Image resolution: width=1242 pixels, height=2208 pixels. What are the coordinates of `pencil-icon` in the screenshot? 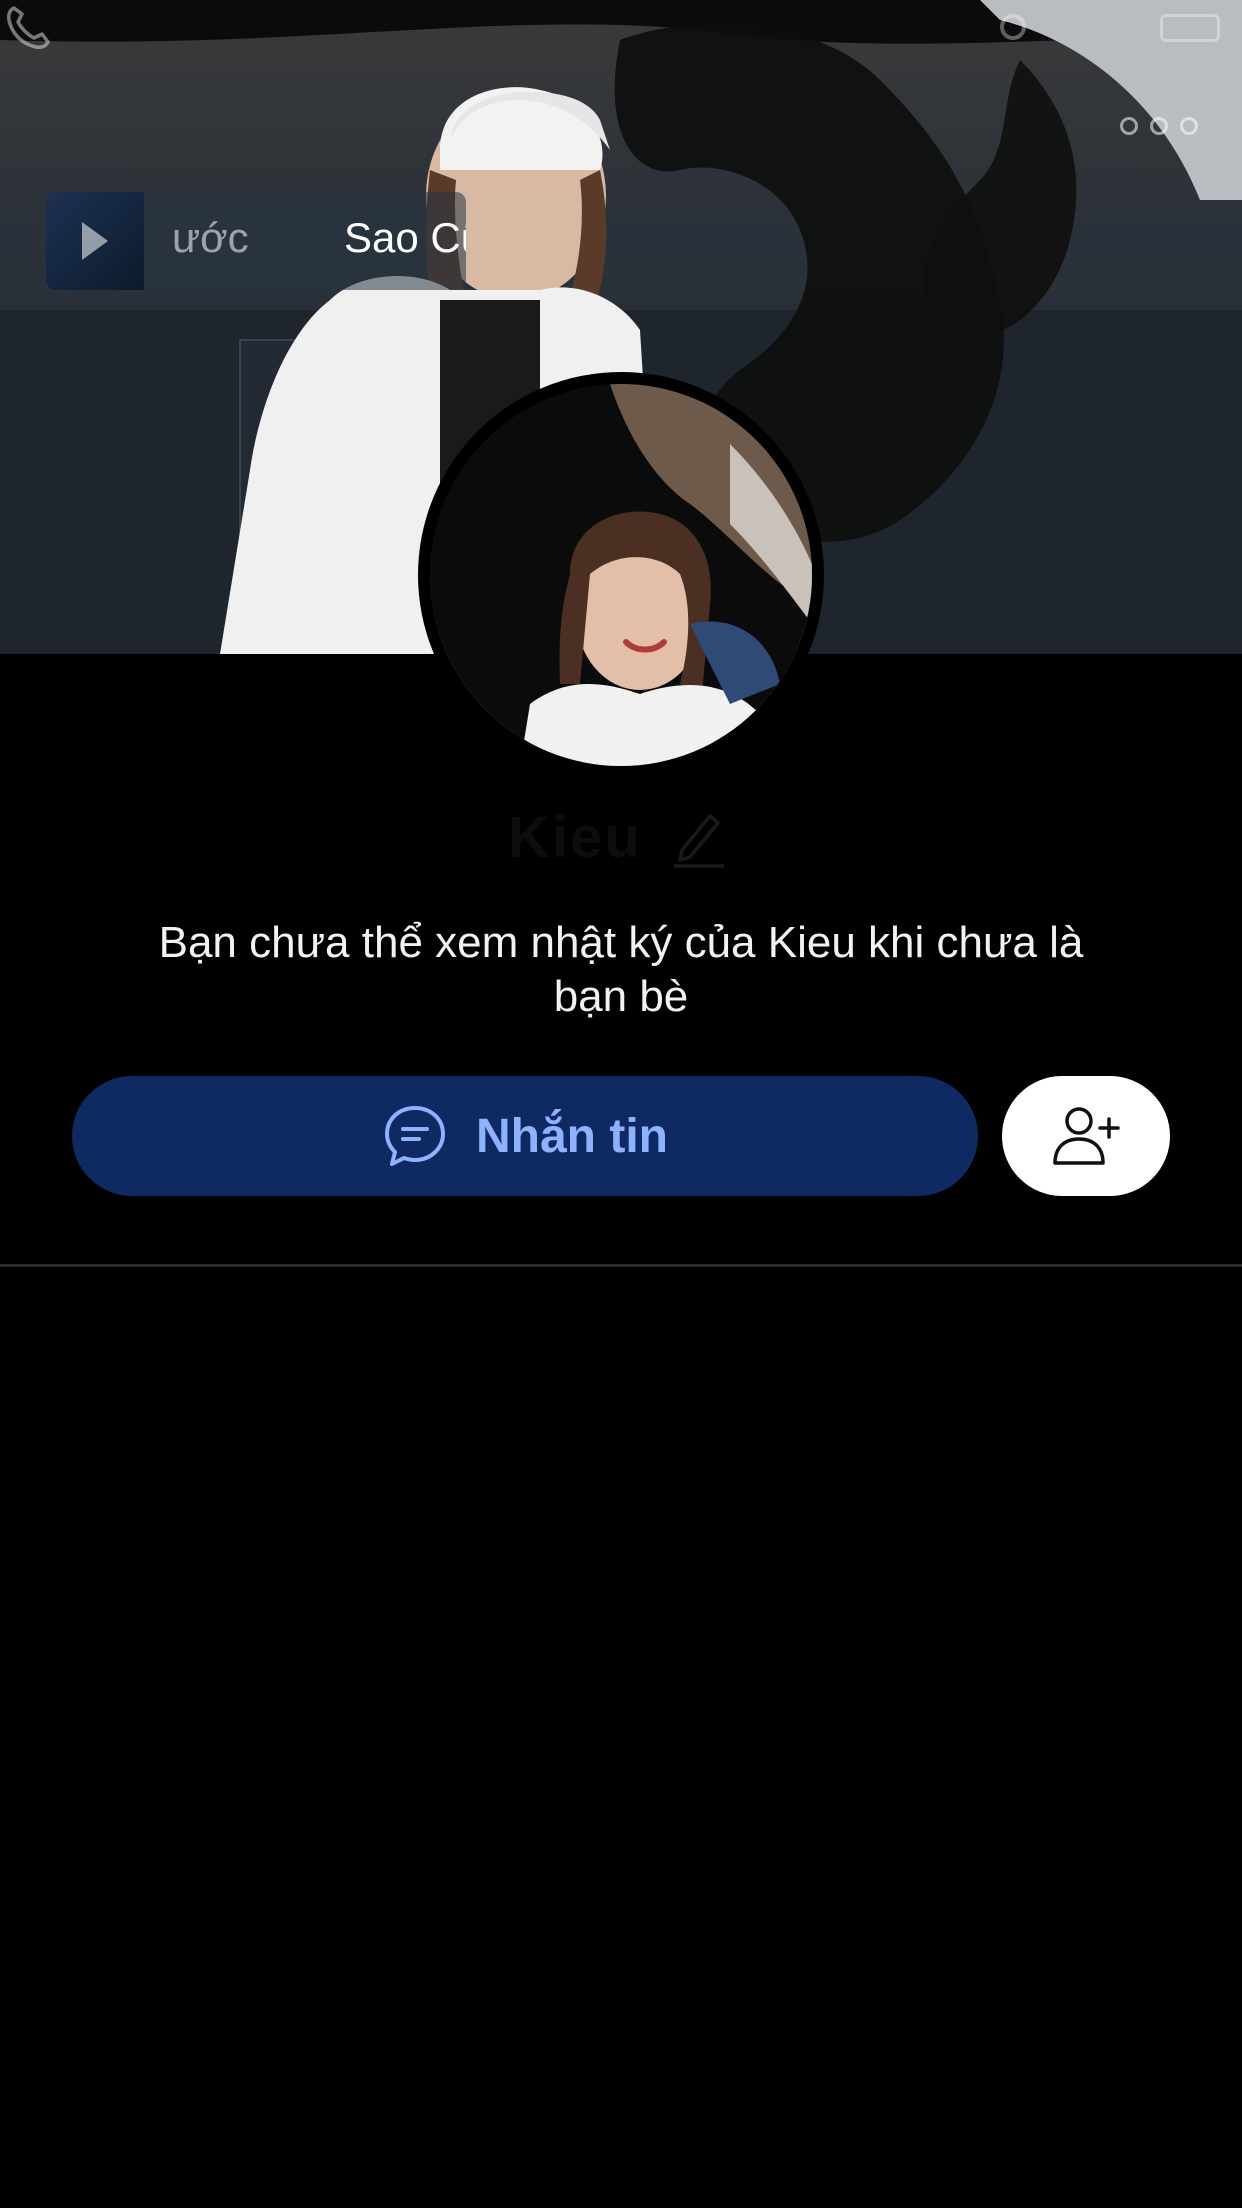 It's located at (698, 837).